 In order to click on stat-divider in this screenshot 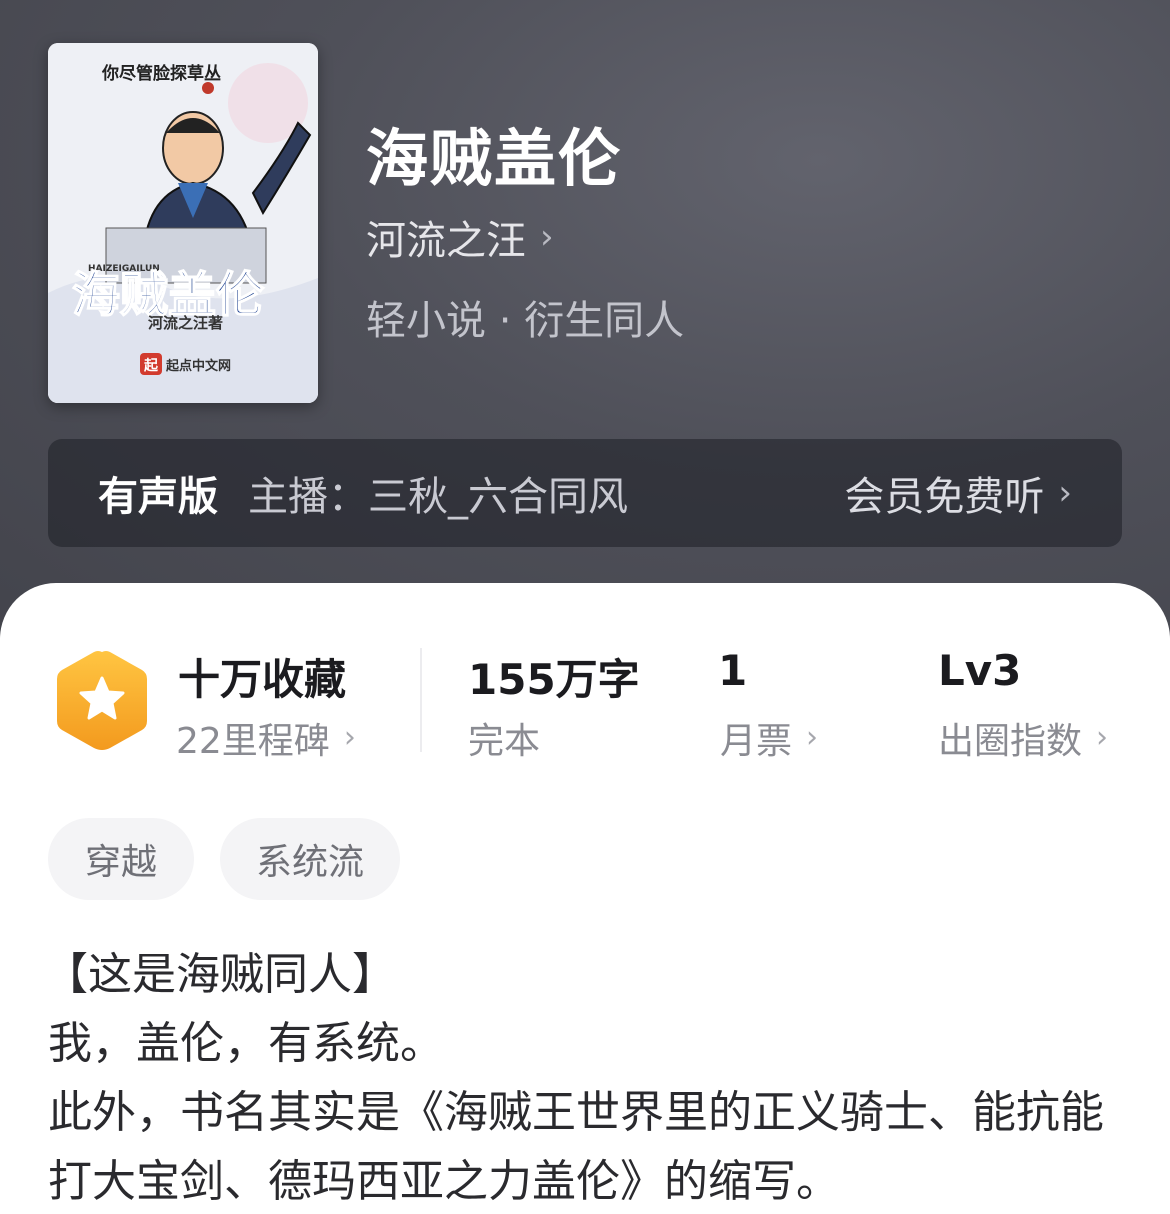, I will do `click(421, 700)`.